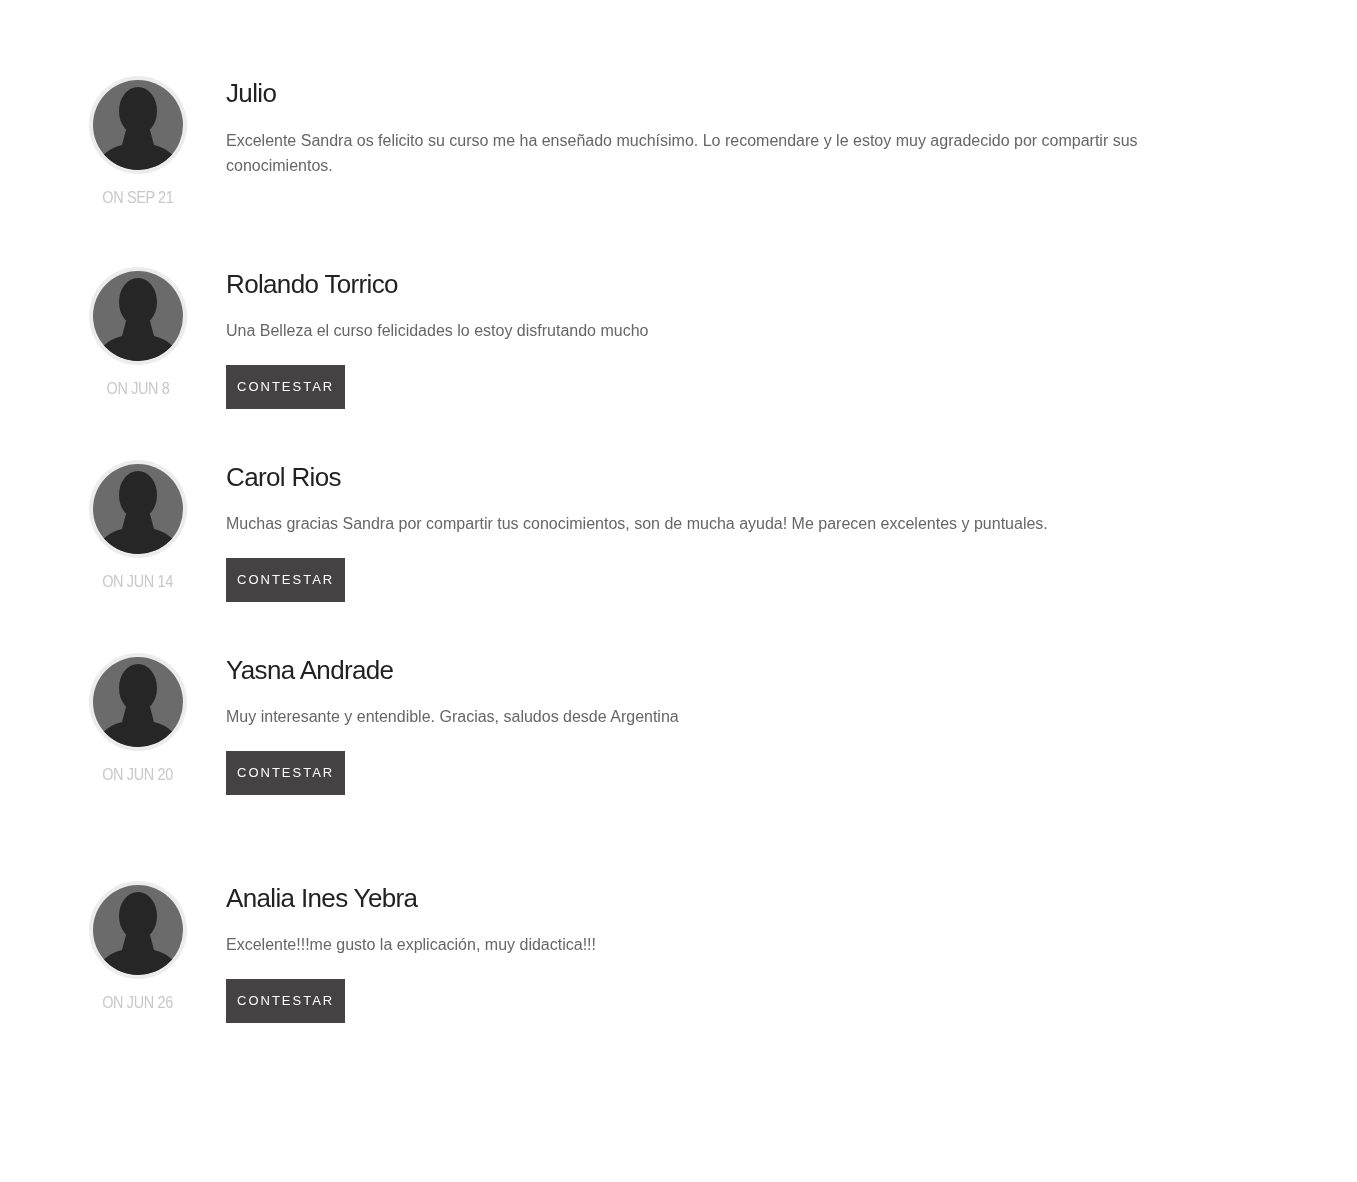 The width and height of the screenshot is (1357, 1182). What do you see at coordinates (411, 945) in the screenshot?
I see `comment-text: Excelente!!!me gusto la explicación, muy didactica!!!` at bounding box center [411, 945].